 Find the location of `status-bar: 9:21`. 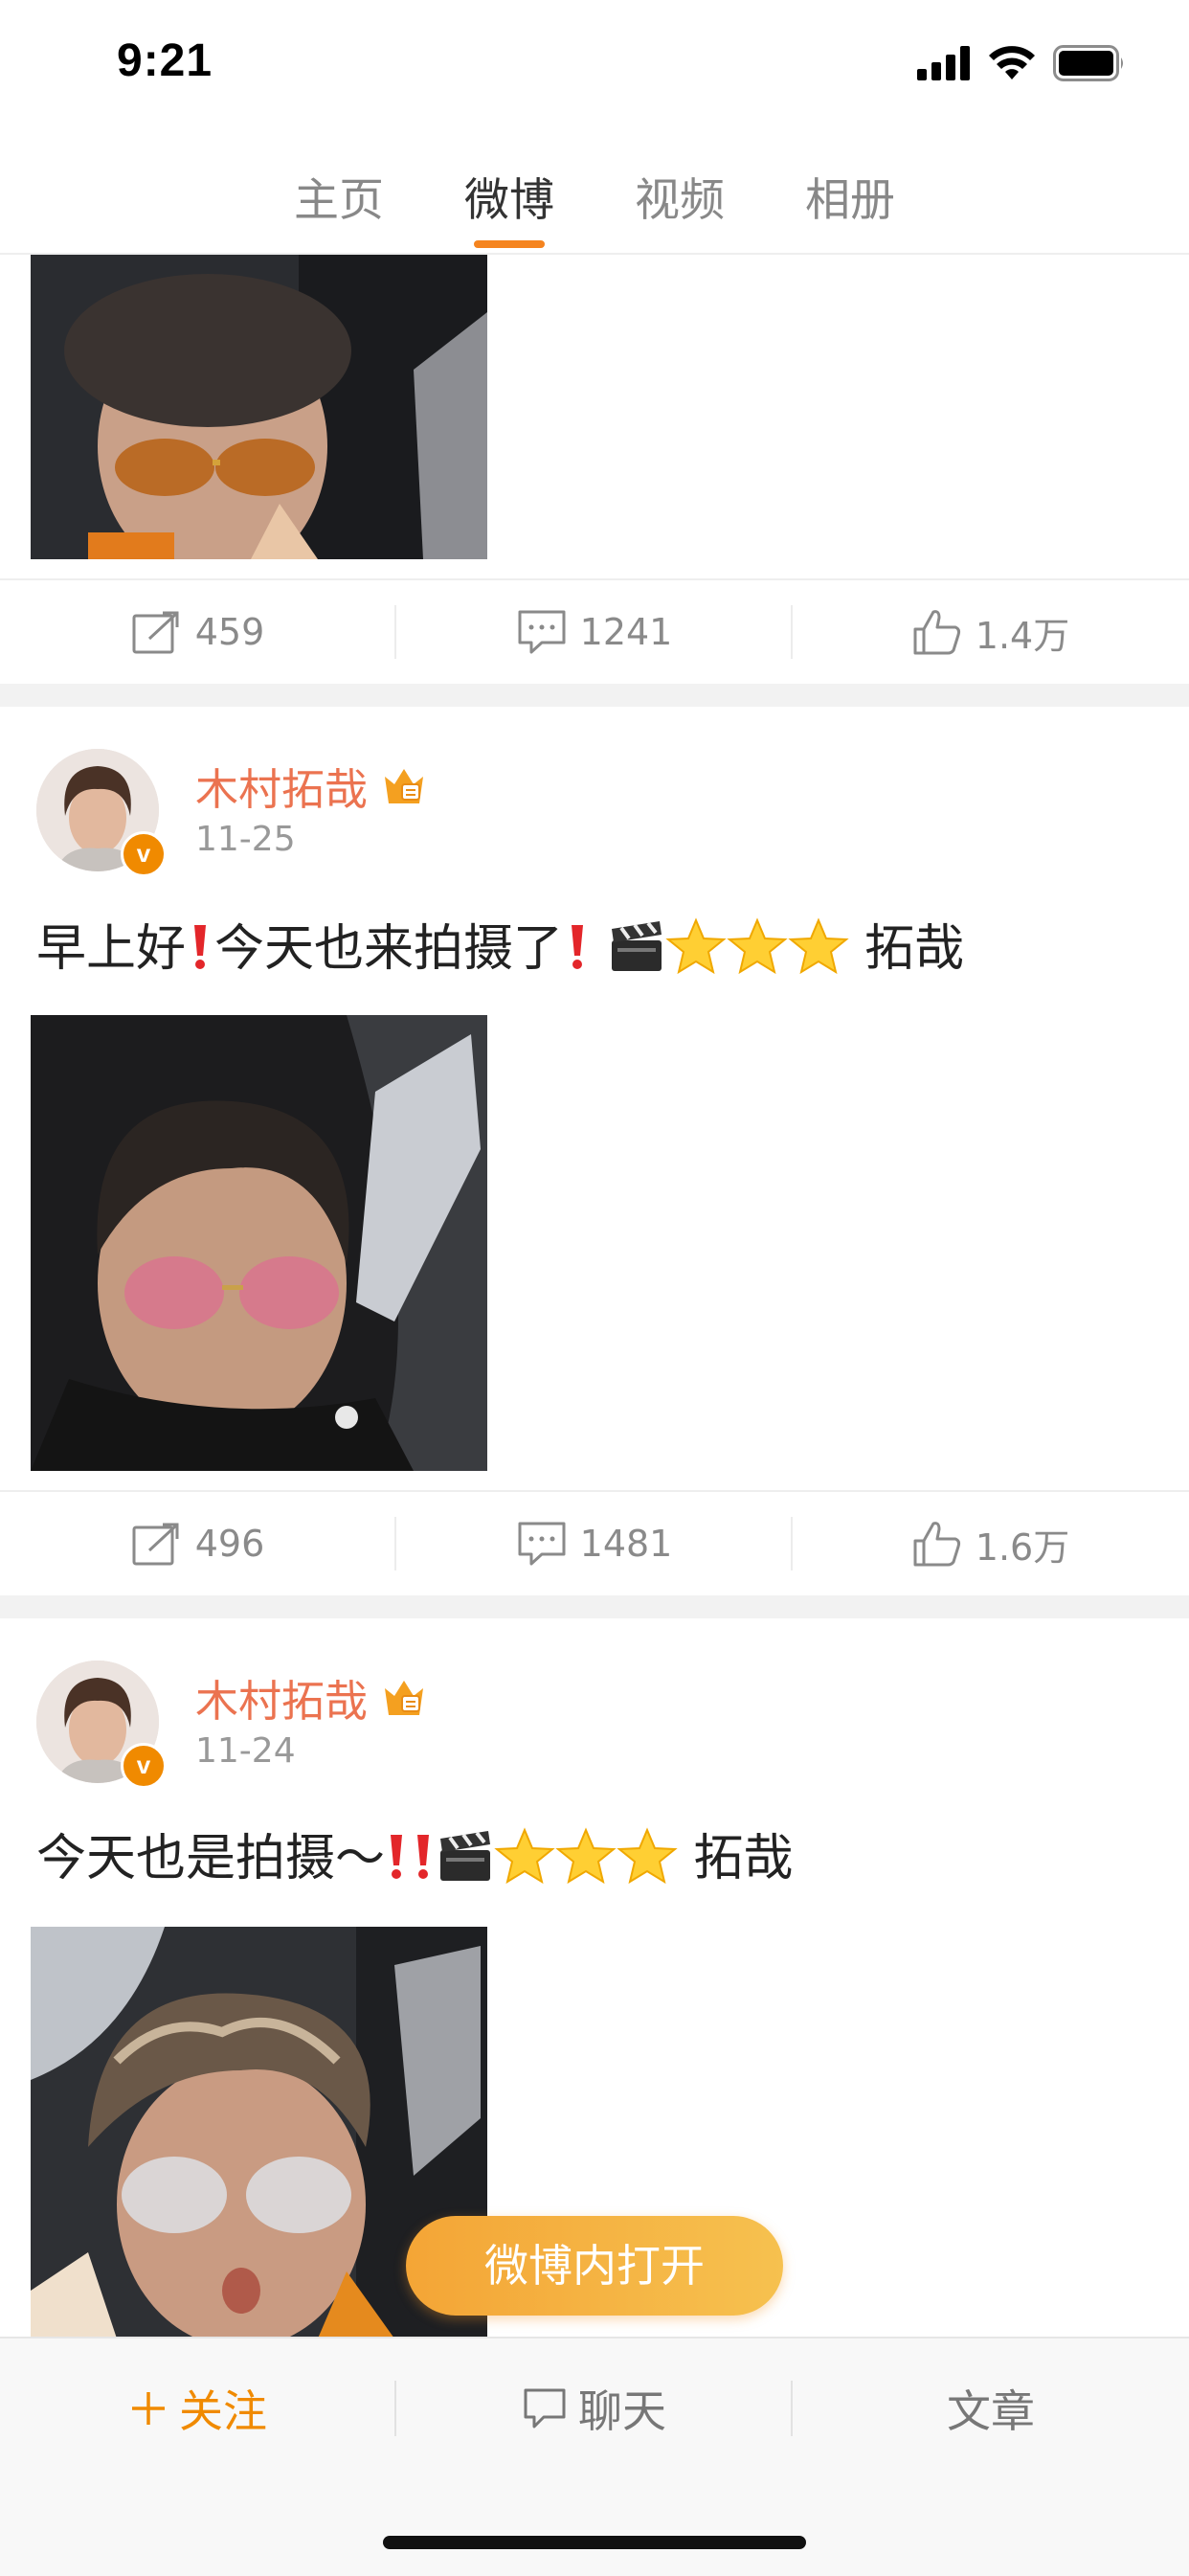

status-bar: 9:21 is located at coordinates (594, 67).